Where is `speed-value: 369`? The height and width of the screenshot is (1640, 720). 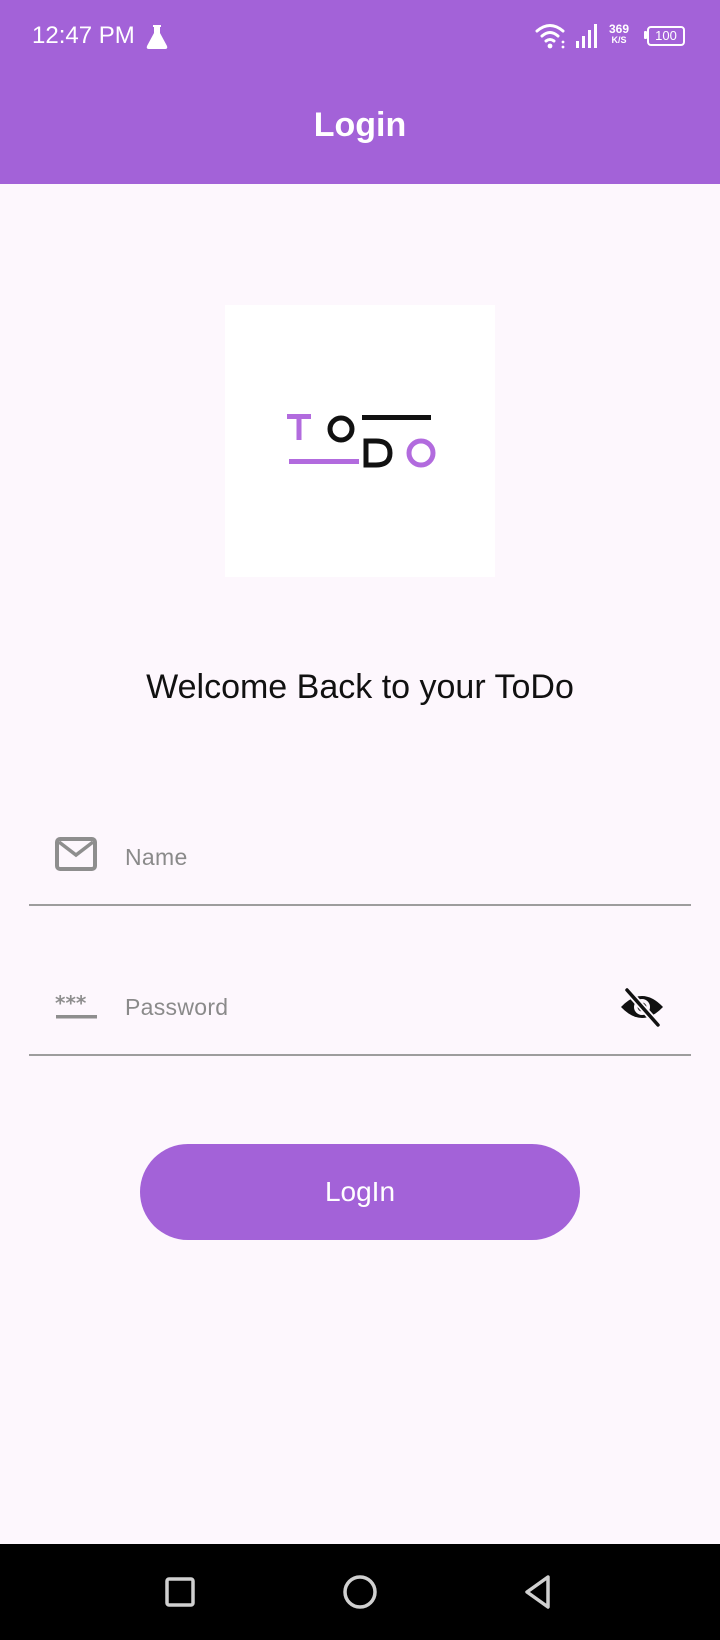
speed-value: 369 is located at coordinates (619, 29).